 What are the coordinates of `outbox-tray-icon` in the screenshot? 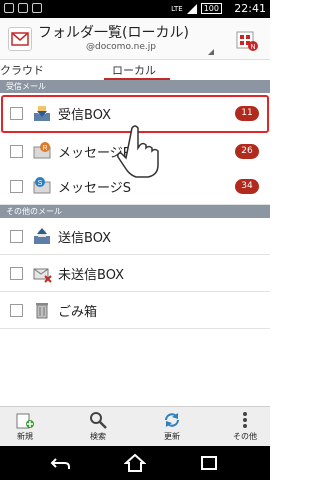 It's located at (42, 236).